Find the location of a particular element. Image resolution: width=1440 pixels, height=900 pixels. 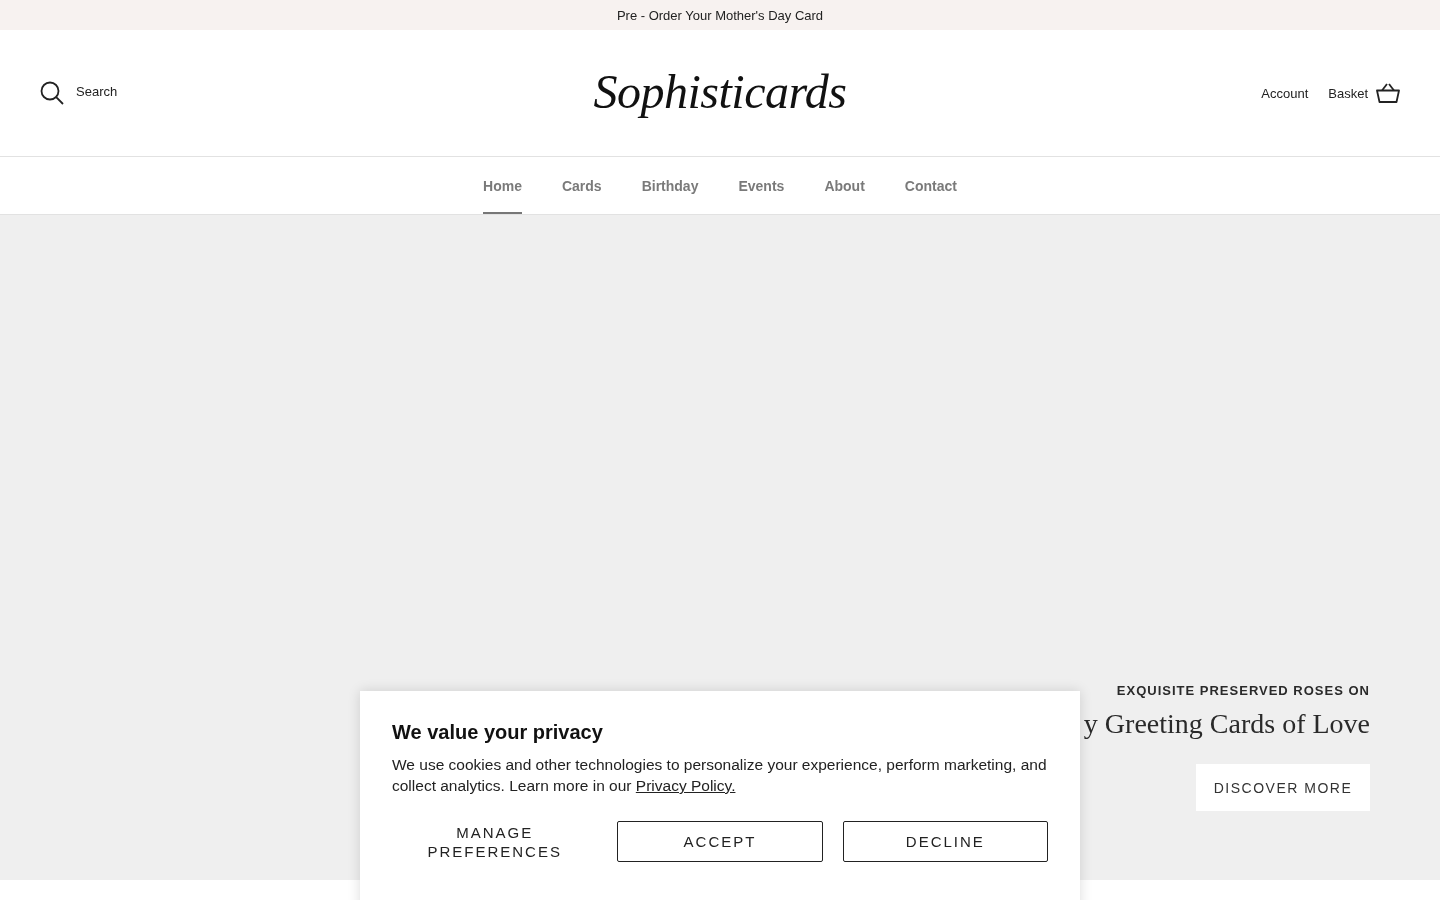

hero-heading: y Greeting Cards of Love is located at coordinates (1226, 724).